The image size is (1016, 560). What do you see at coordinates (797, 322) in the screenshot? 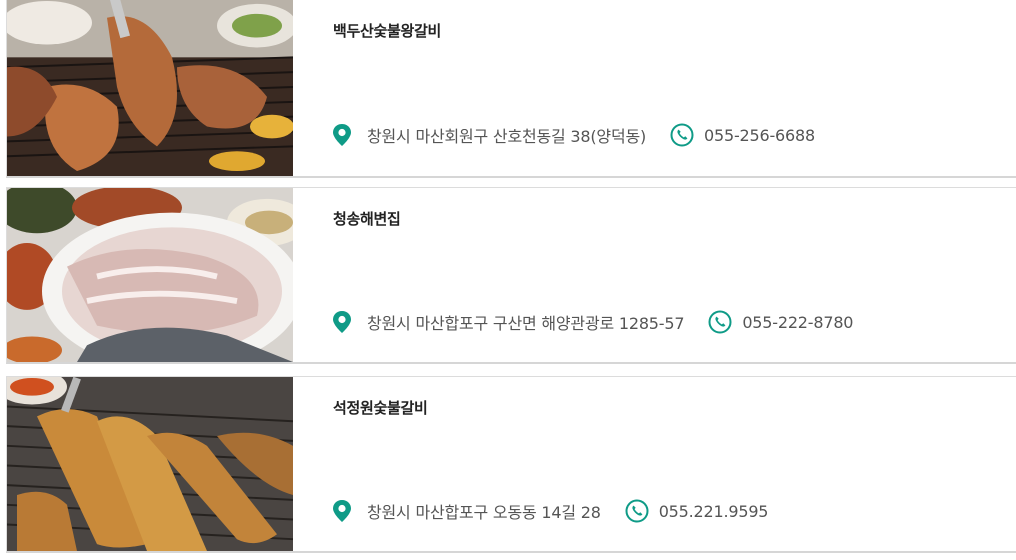
I see `restaurant-phone: 055-222-8780` at bounding box center [797, 322].